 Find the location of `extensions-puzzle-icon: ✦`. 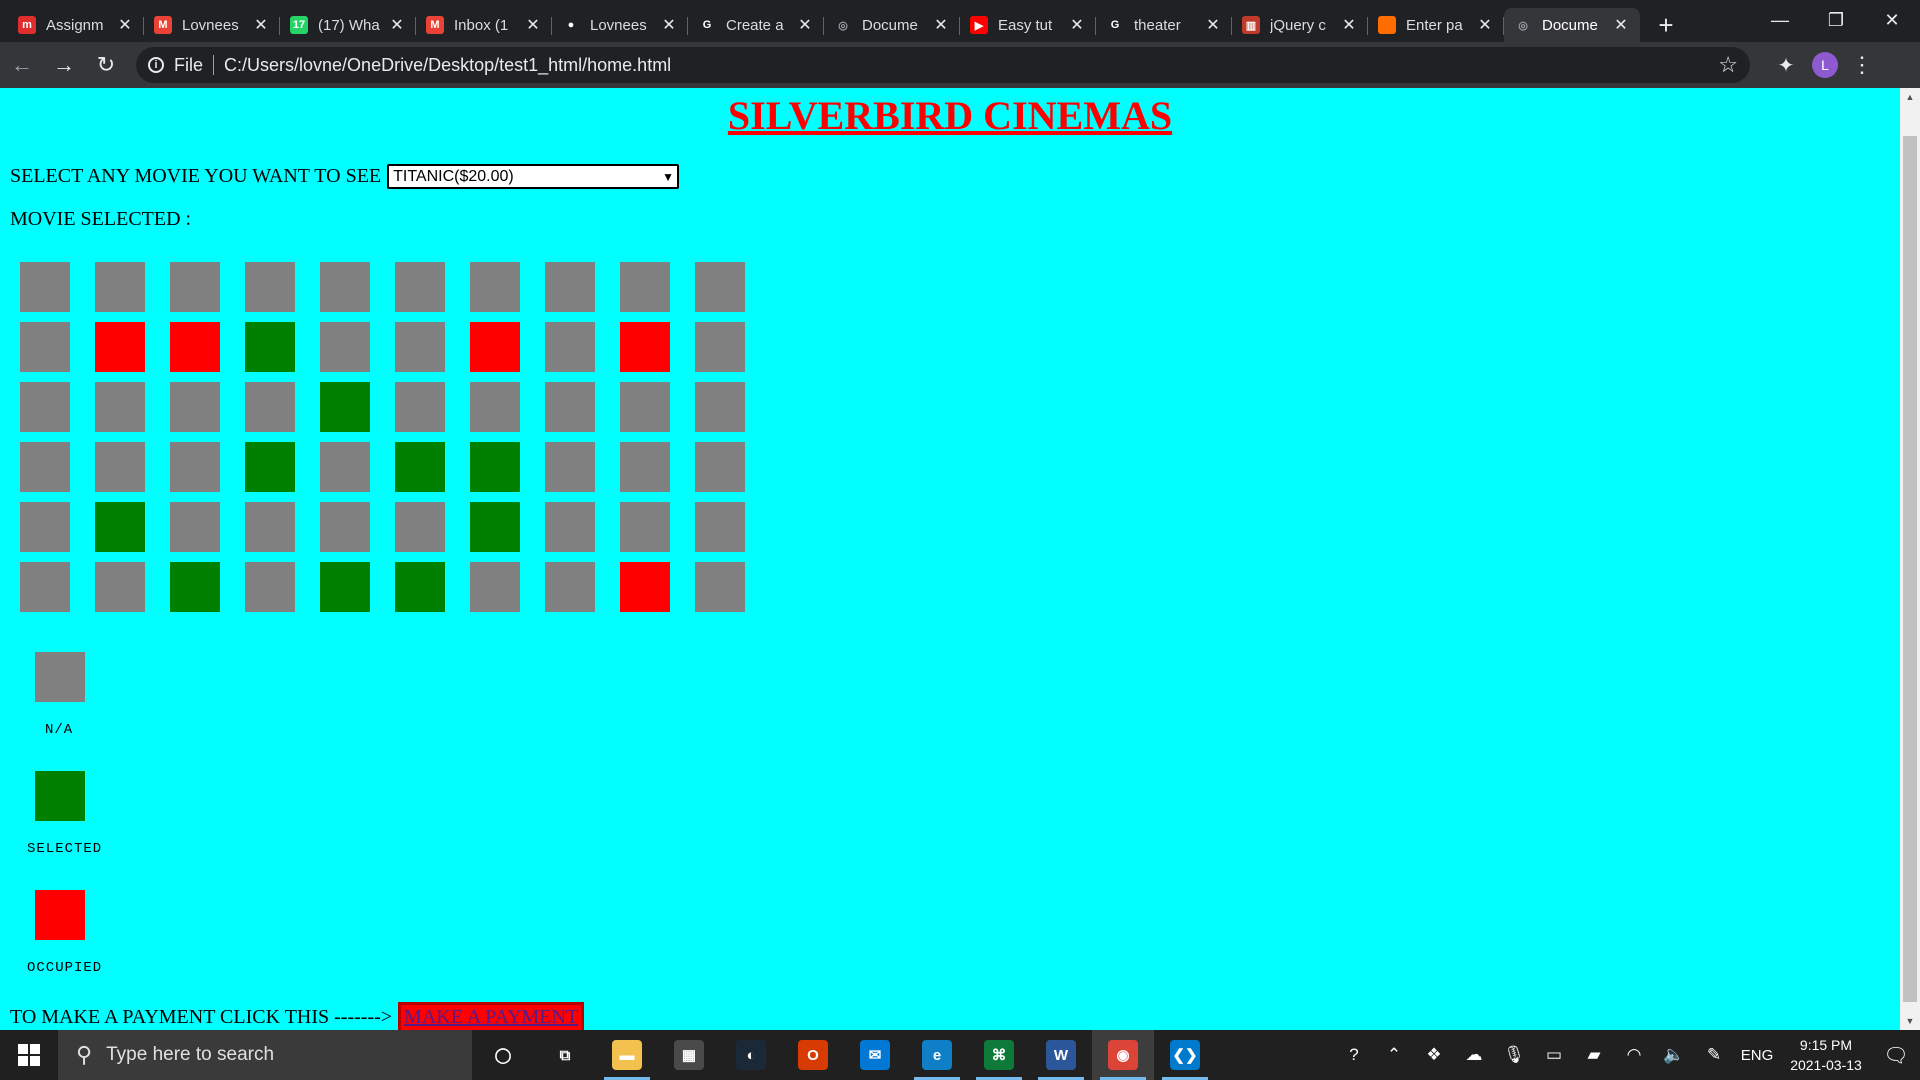

extensions-puzzle-icon: ✦ is located at coordinates (1786, 65).